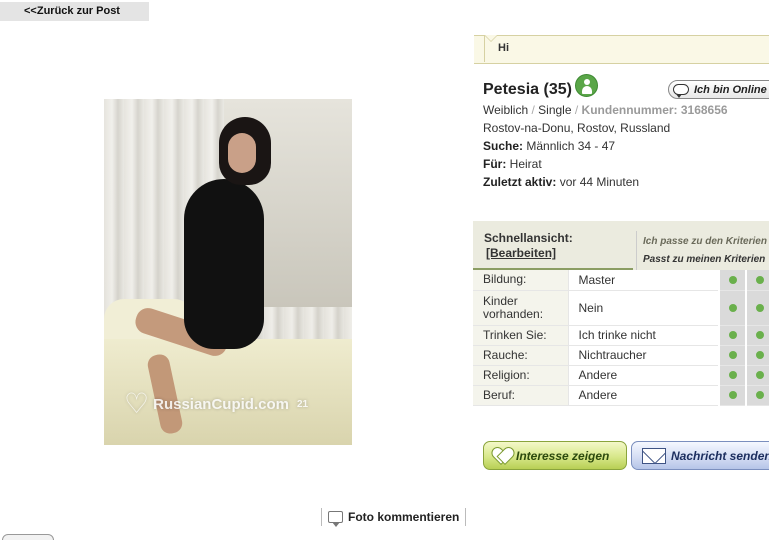 The width and height of the screenshot is (769, 540). I want to click on row-label: Religion:, so click(520, 375).